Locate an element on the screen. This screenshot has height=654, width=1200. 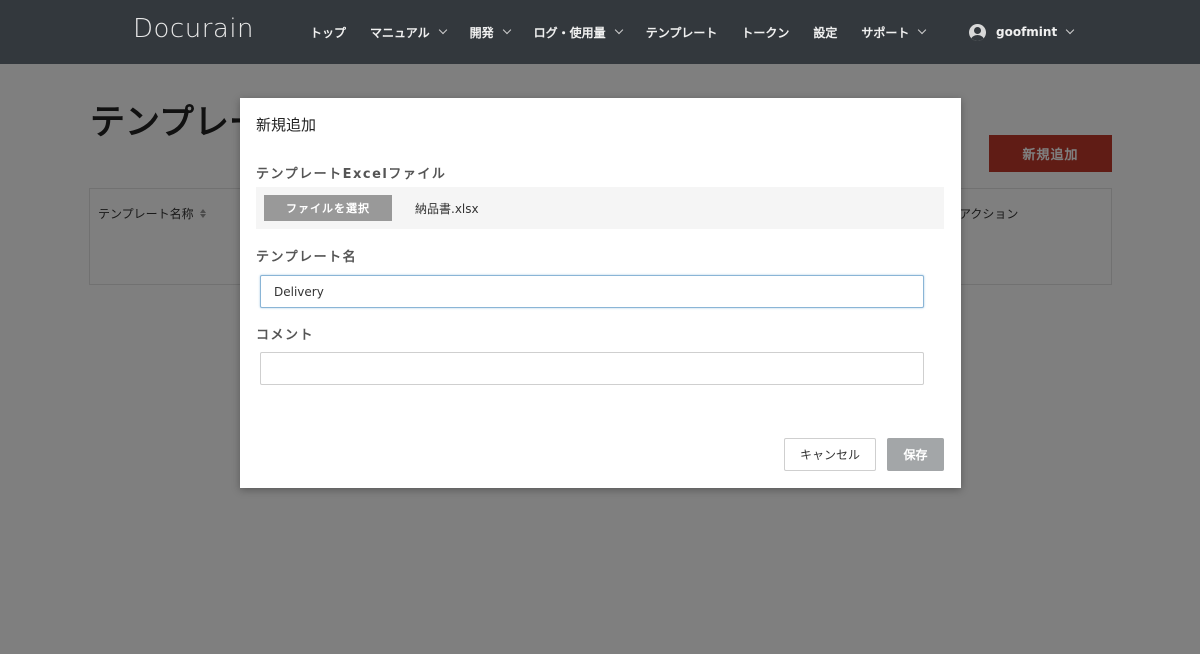
nav-settings-label: 設定 is located at coordinates (825, 32).